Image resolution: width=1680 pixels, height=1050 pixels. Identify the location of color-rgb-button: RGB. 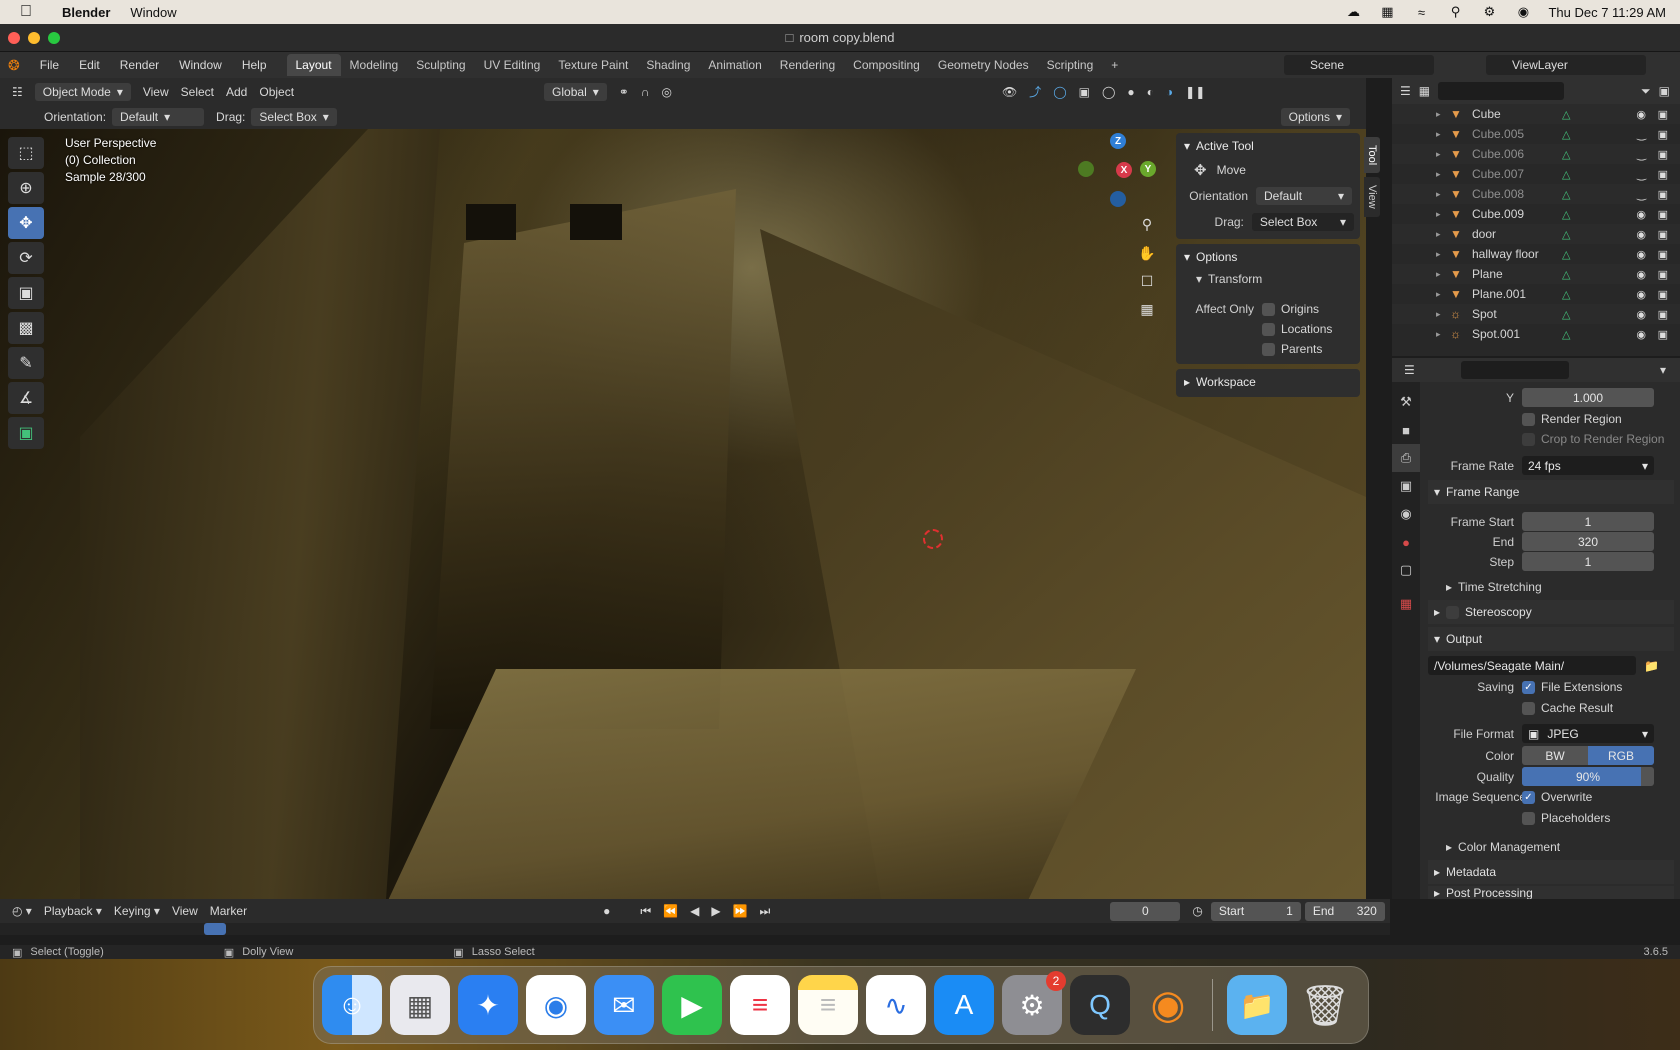
(1621, 755).